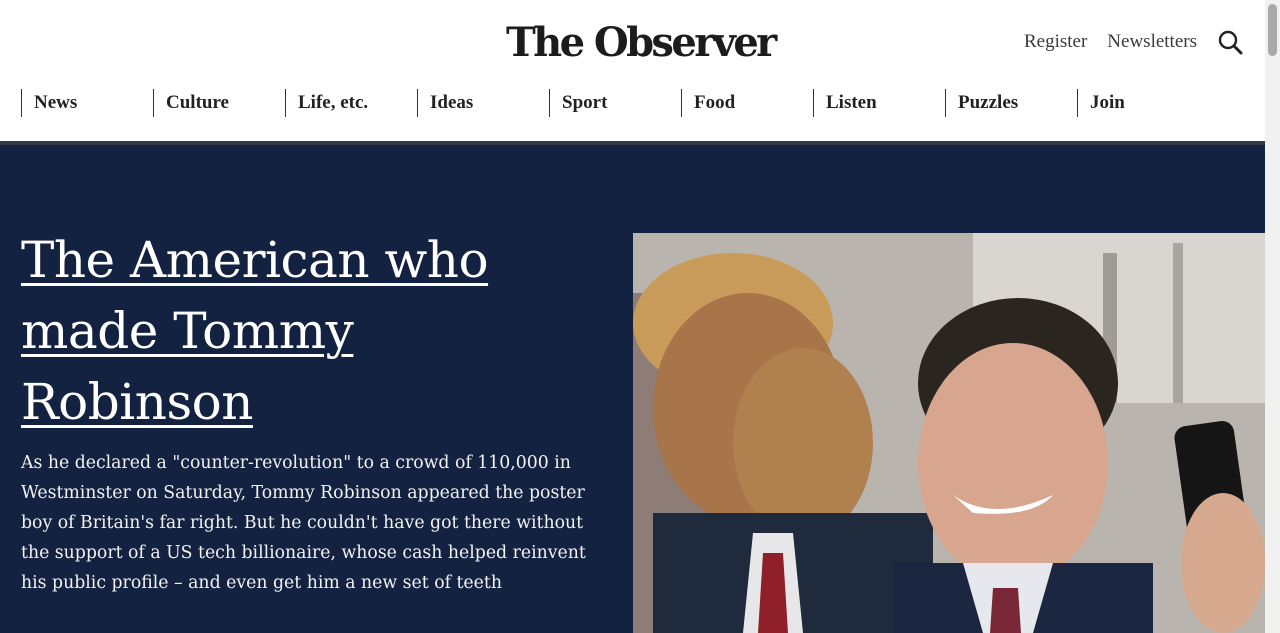  Describe the element at coordinates (1055, 42) in the screenshot. I see `register-link: Register` at that location.